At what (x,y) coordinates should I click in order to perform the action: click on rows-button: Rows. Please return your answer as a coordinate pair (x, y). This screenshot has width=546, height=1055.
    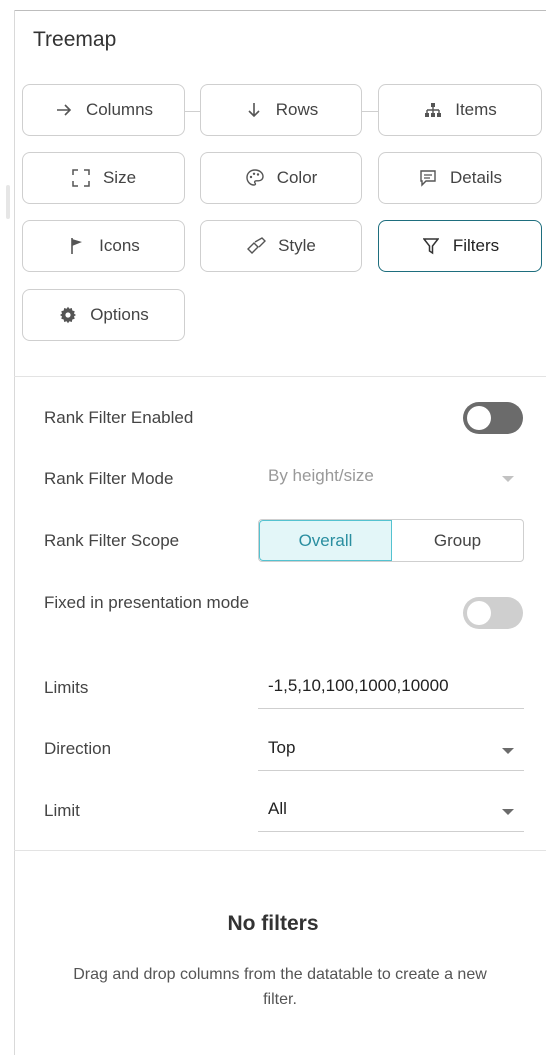
    Looking at the image, I should click on (281, 110).